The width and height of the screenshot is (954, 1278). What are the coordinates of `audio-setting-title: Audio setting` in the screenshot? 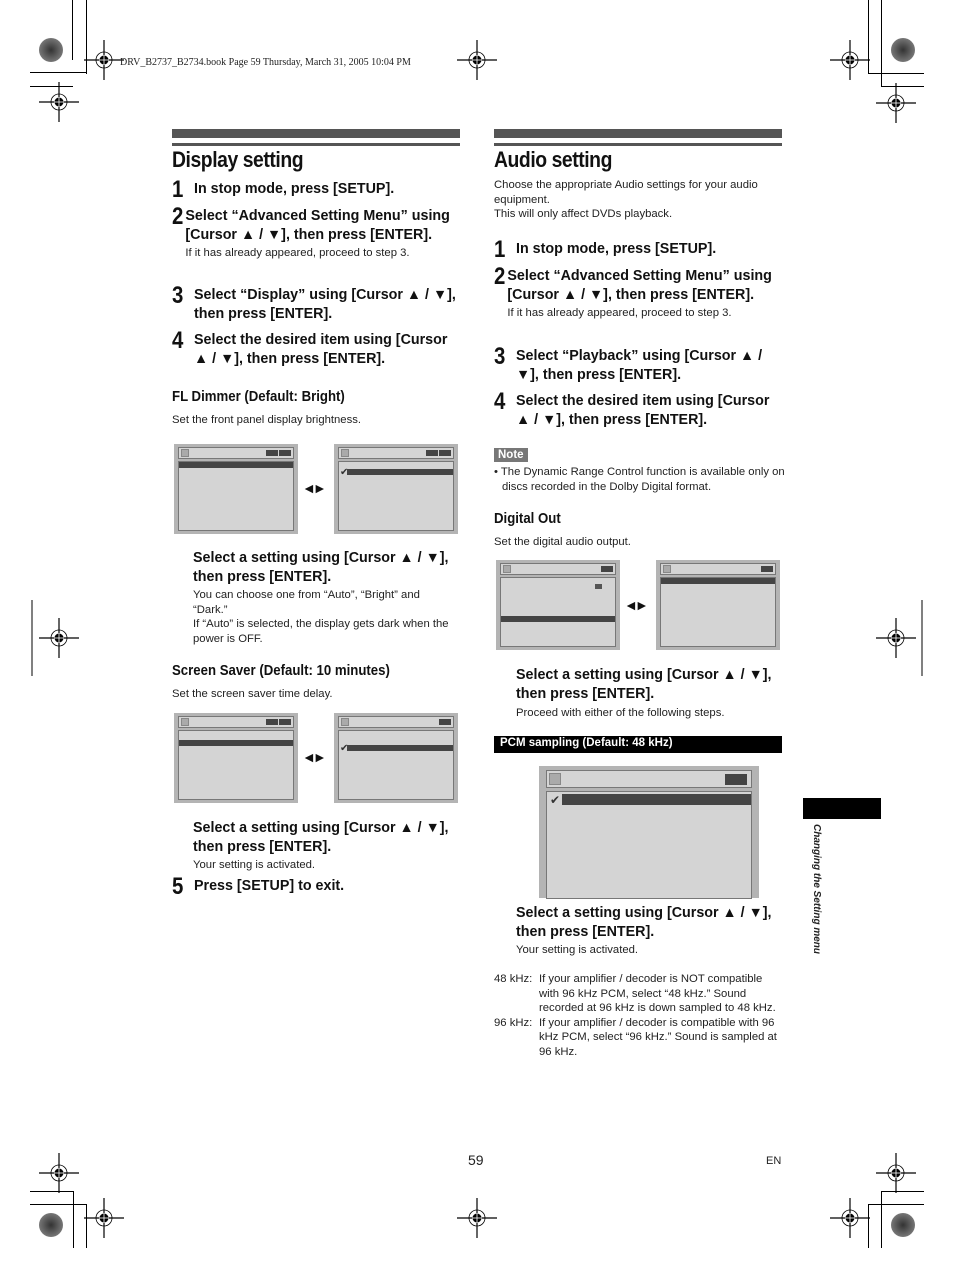 It's located at (553, 159).